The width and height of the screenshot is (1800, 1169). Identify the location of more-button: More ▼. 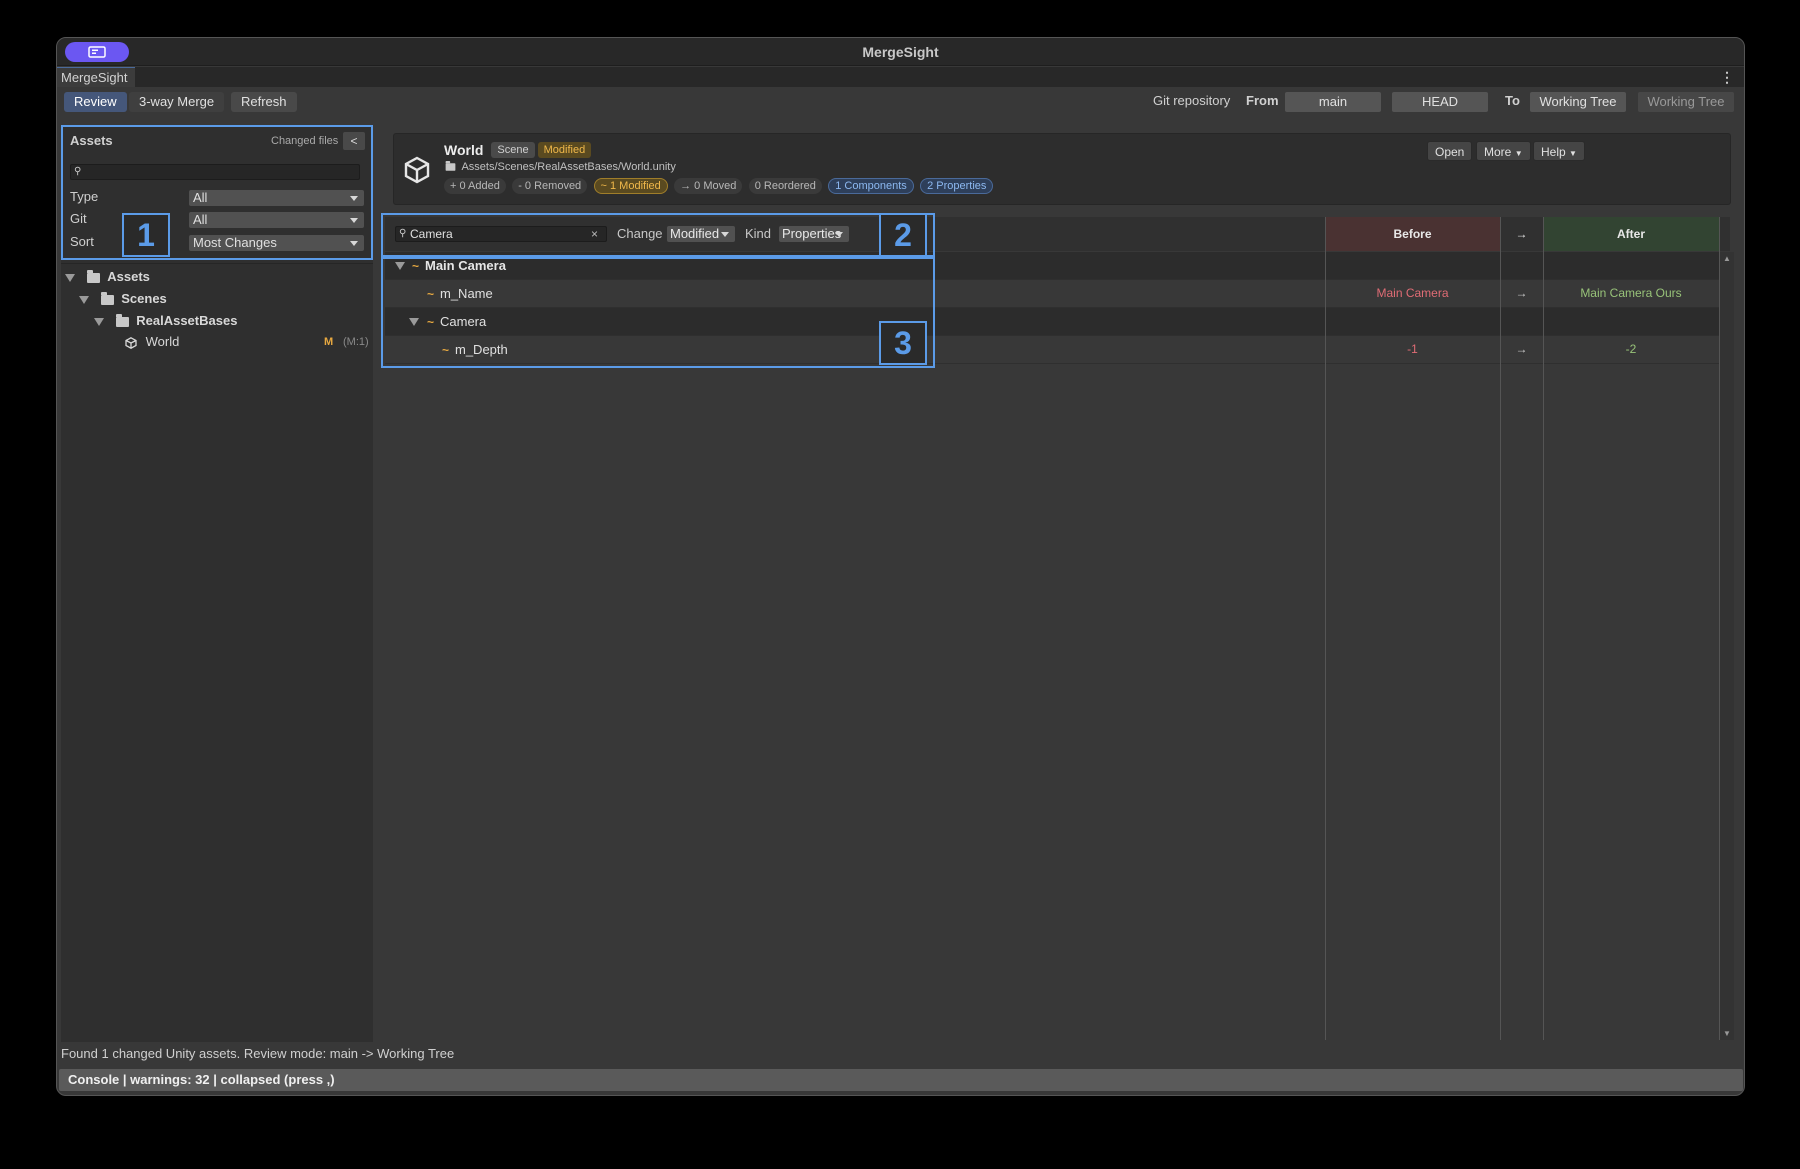
(1503, 151).